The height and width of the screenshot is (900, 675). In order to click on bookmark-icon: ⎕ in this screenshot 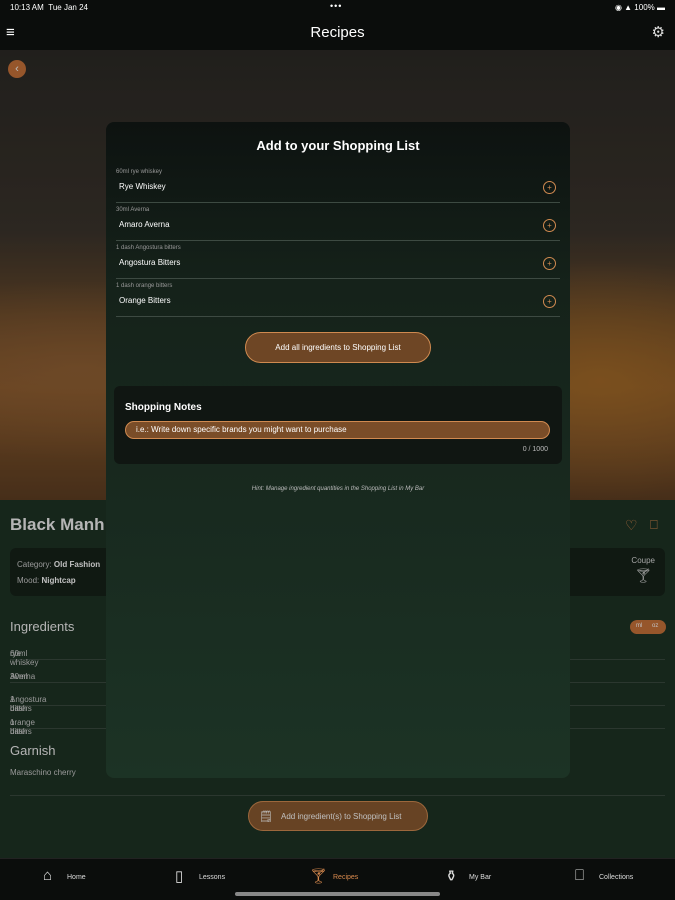, I will do `click(580, 875)`.